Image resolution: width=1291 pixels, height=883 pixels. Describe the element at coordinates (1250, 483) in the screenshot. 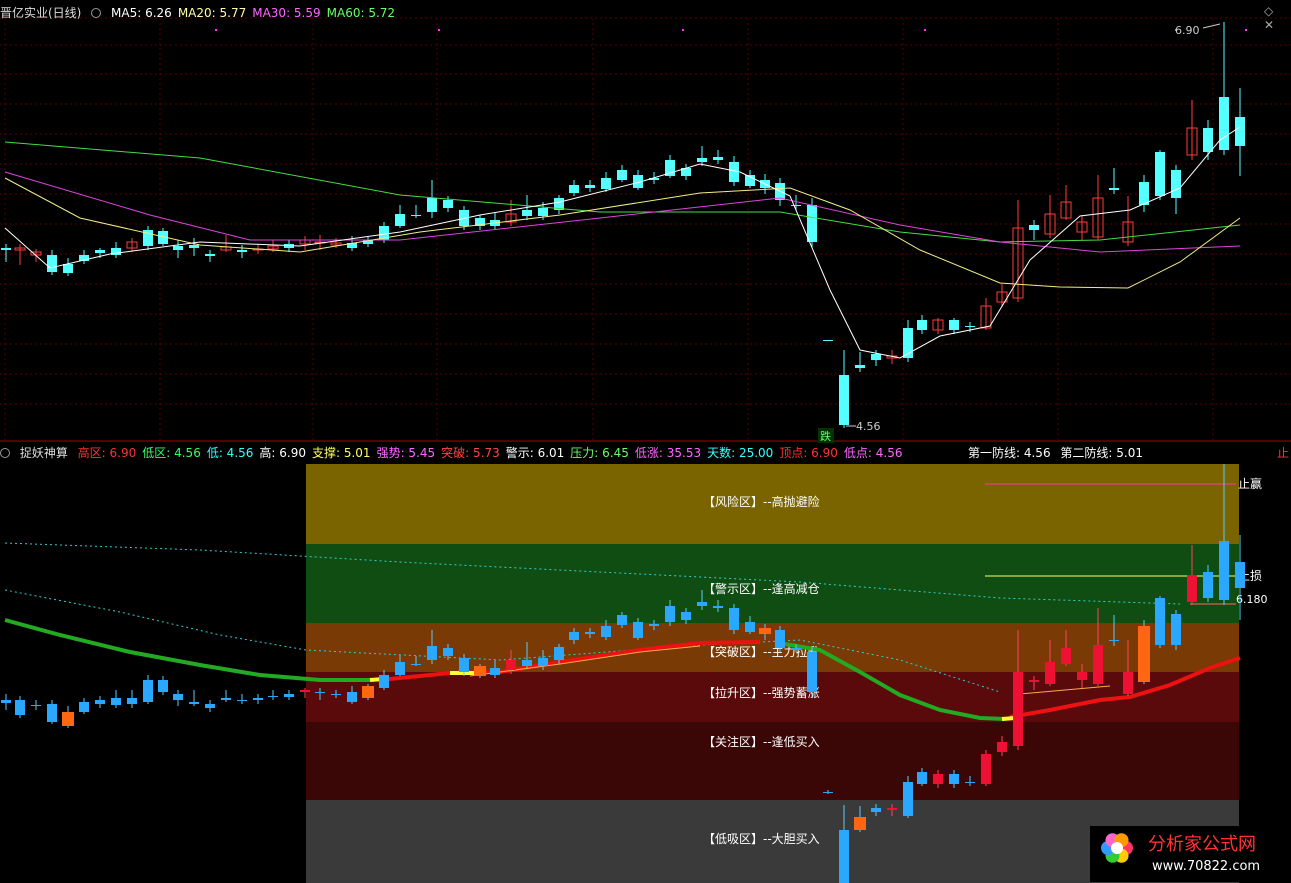

I see `take-profit-label: 止赢` at that location.